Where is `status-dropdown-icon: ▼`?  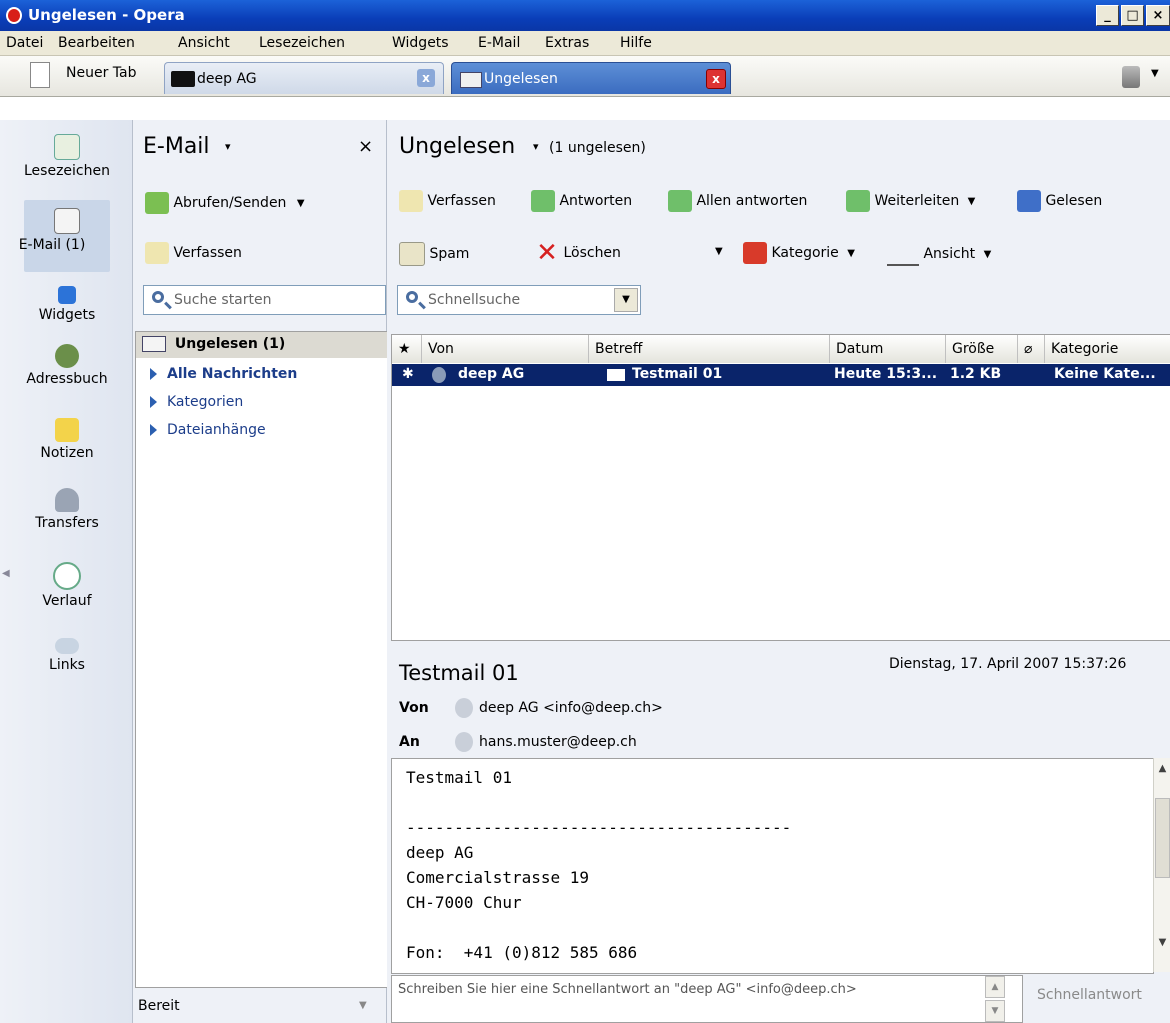 status-dropdown-icon: ▼ is located at coordinates (363, 1005).